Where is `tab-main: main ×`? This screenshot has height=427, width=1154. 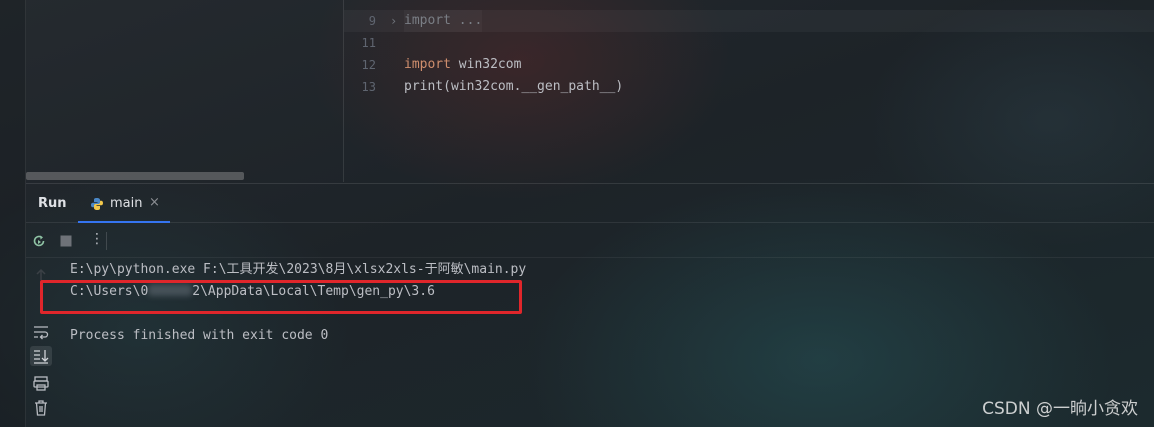
tab-main: main × is located at coordinates (124, 203).